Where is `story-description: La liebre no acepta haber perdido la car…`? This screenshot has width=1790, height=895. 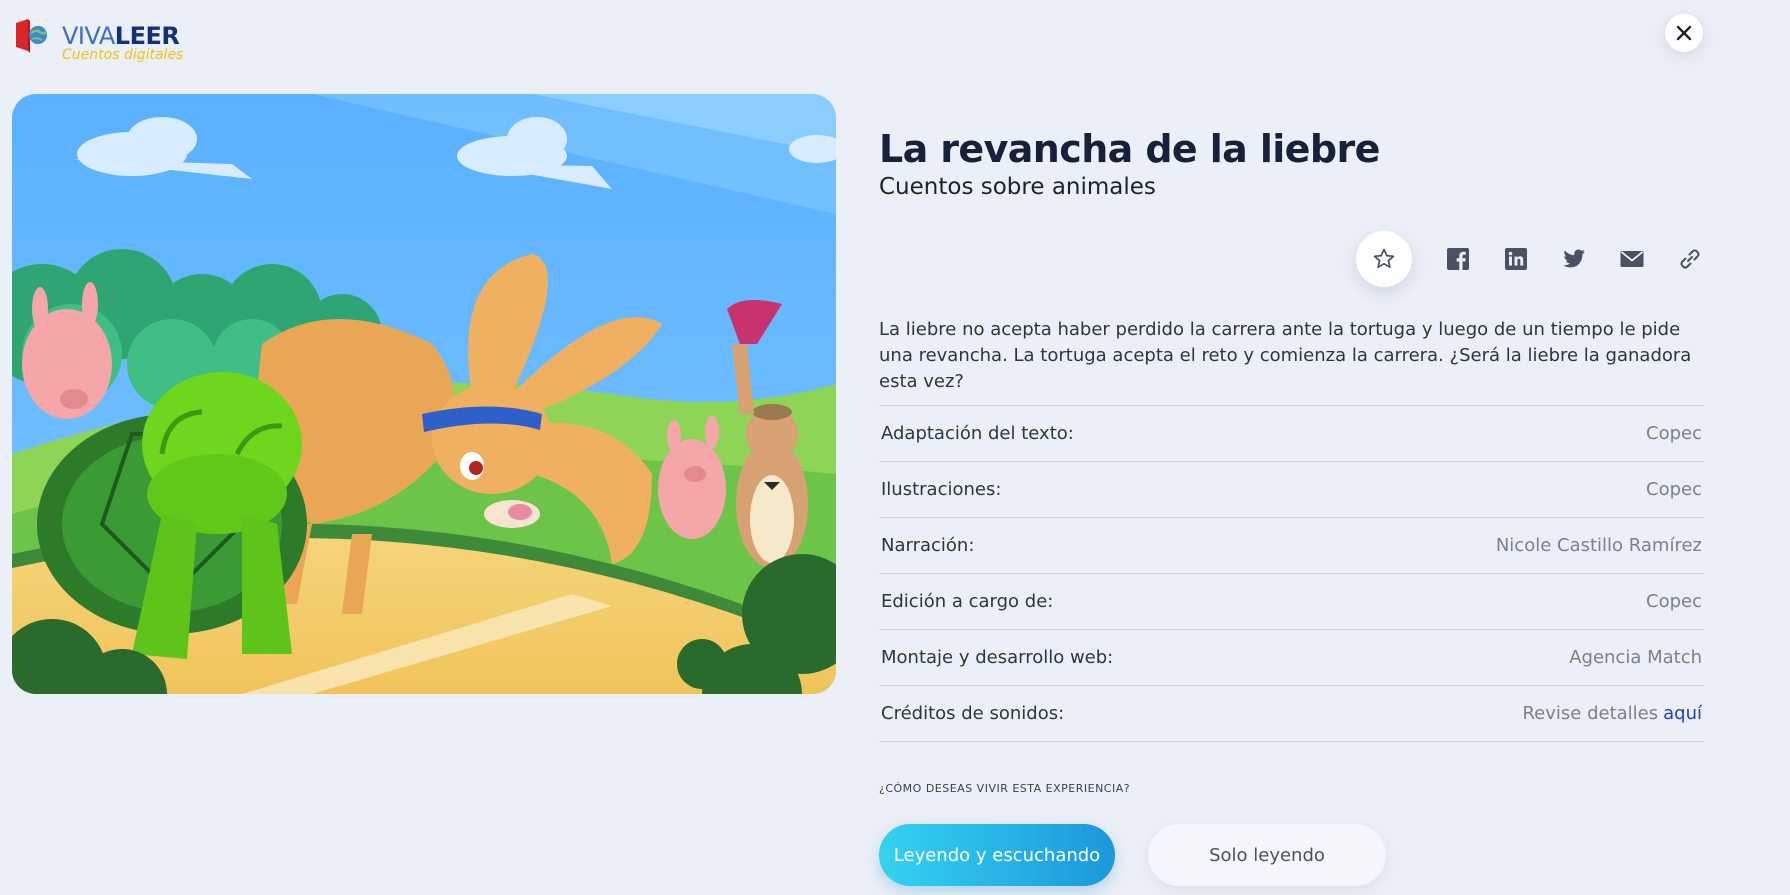 story-description: La liebre no acepta haber perdido la car… is located at coordinates (1285, 355).